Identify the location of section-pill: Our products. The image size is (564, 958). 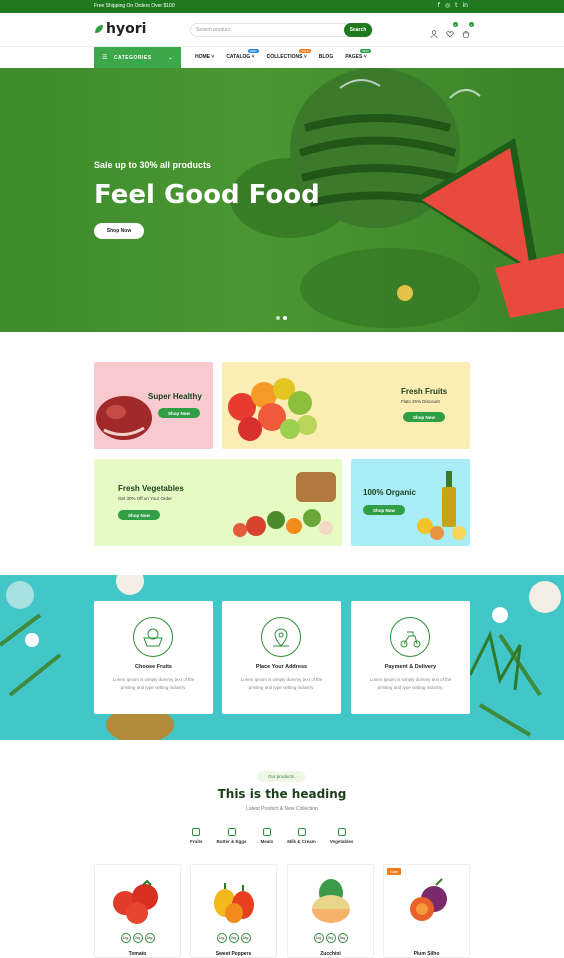
(281, 776).